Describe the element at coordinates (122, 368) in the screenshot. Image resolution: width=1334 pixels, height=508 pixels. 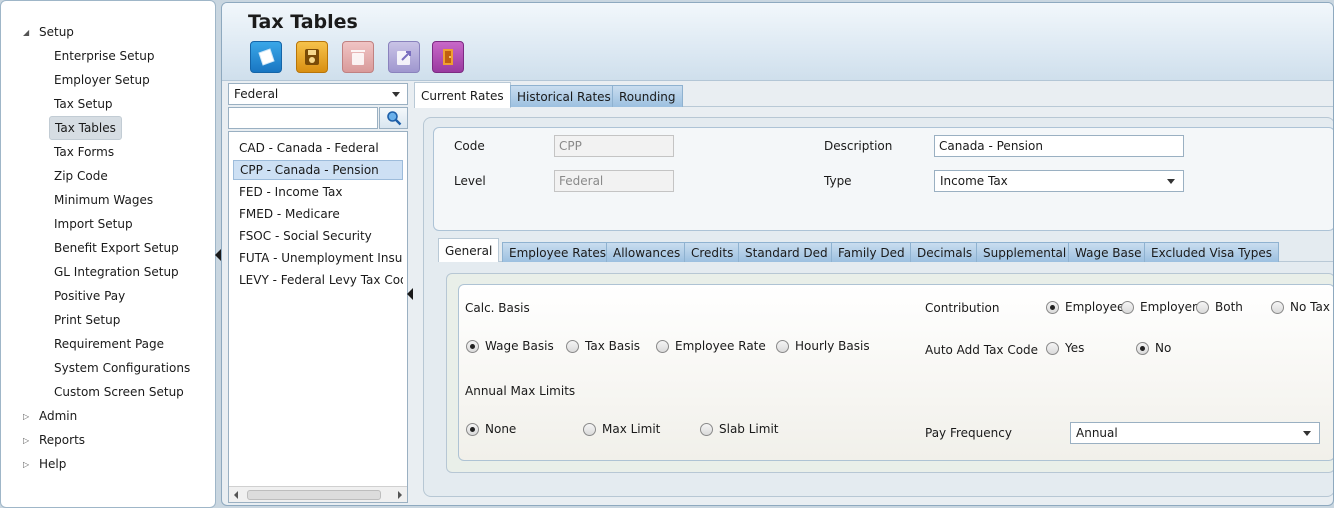
I see `nav-item-system-configurations: System Configurations` at that location.